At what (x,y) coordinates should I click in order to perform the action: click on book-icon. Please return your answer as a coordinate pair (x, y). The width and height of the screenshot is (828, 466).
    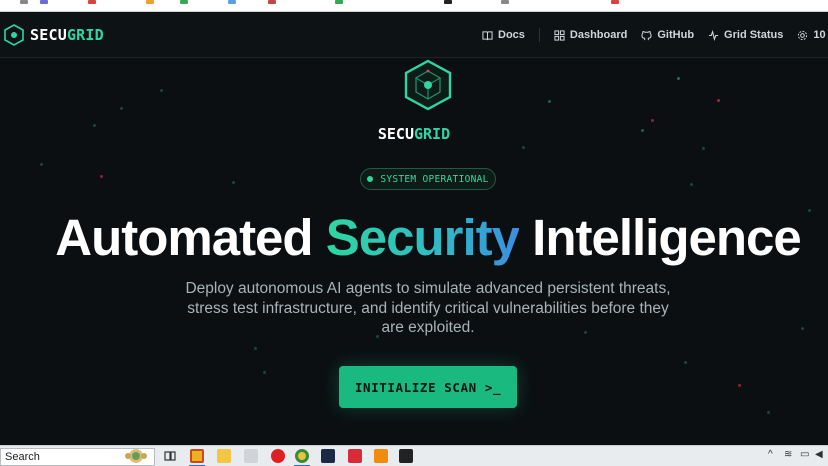
    Looking at the image, I should click on (487, 35).